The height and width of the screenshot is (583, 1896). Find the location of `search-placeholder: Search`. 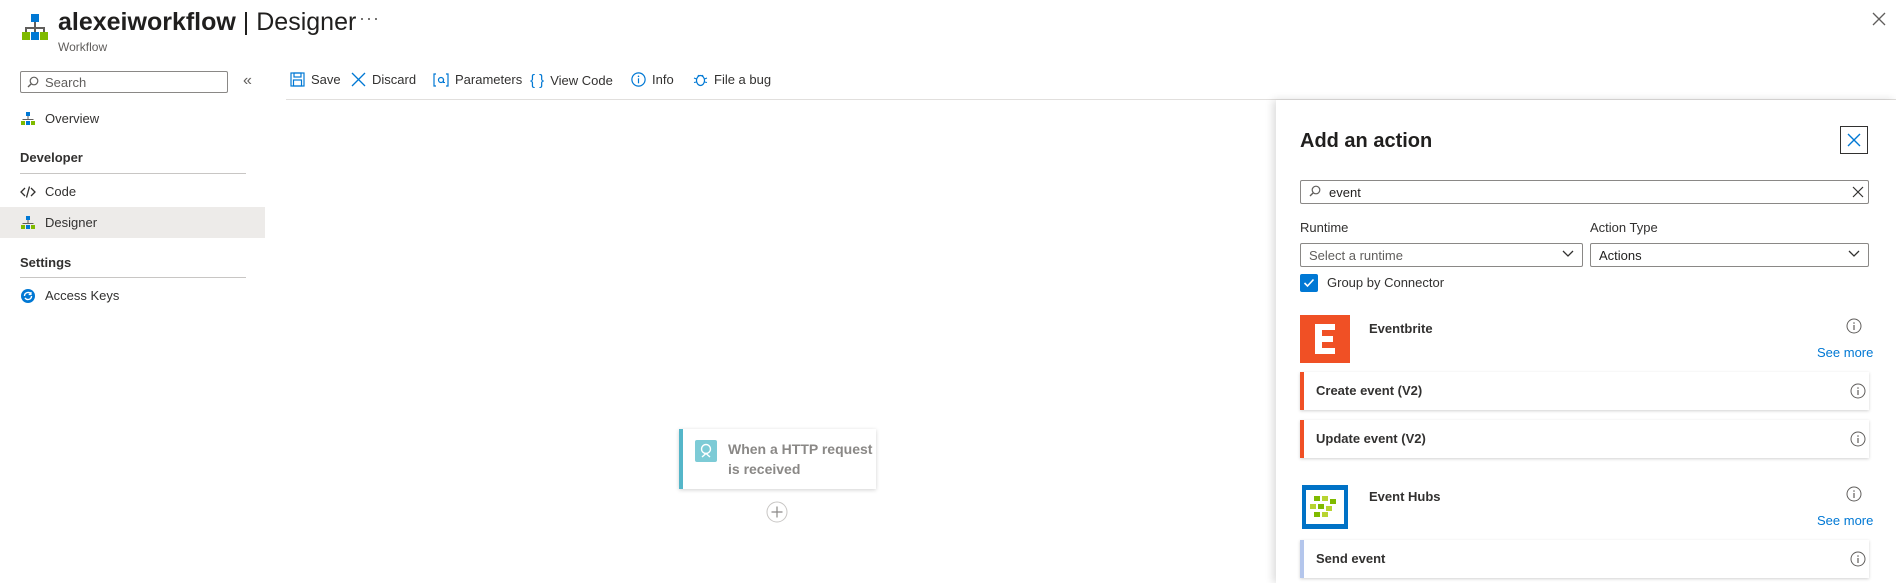

search-placeholder: Search is located at coordinates (66, 82).